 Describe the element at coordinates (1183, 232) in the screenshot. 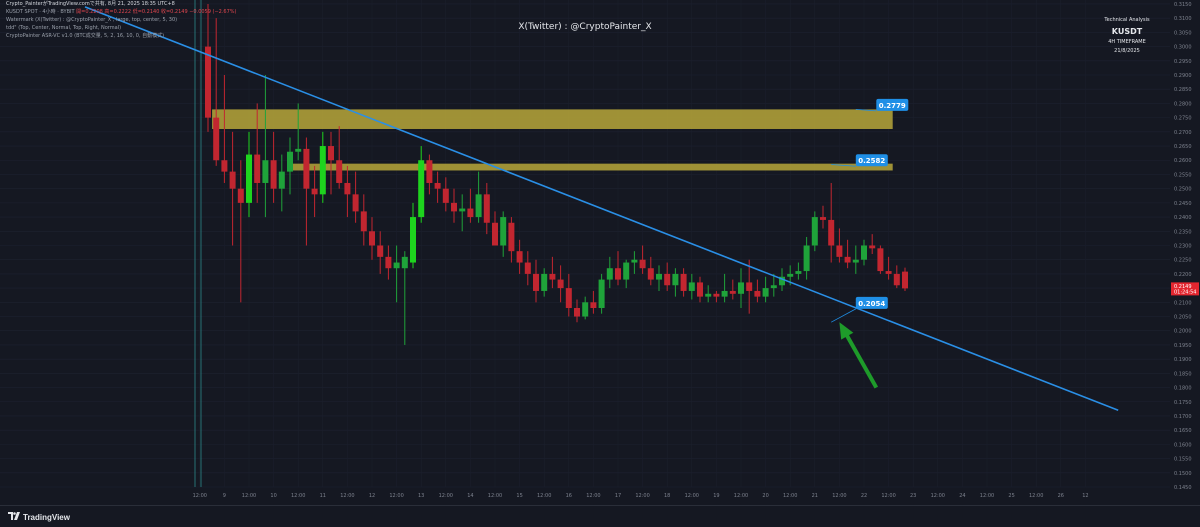

I see `y-tick-label: 0.2350` at that location.